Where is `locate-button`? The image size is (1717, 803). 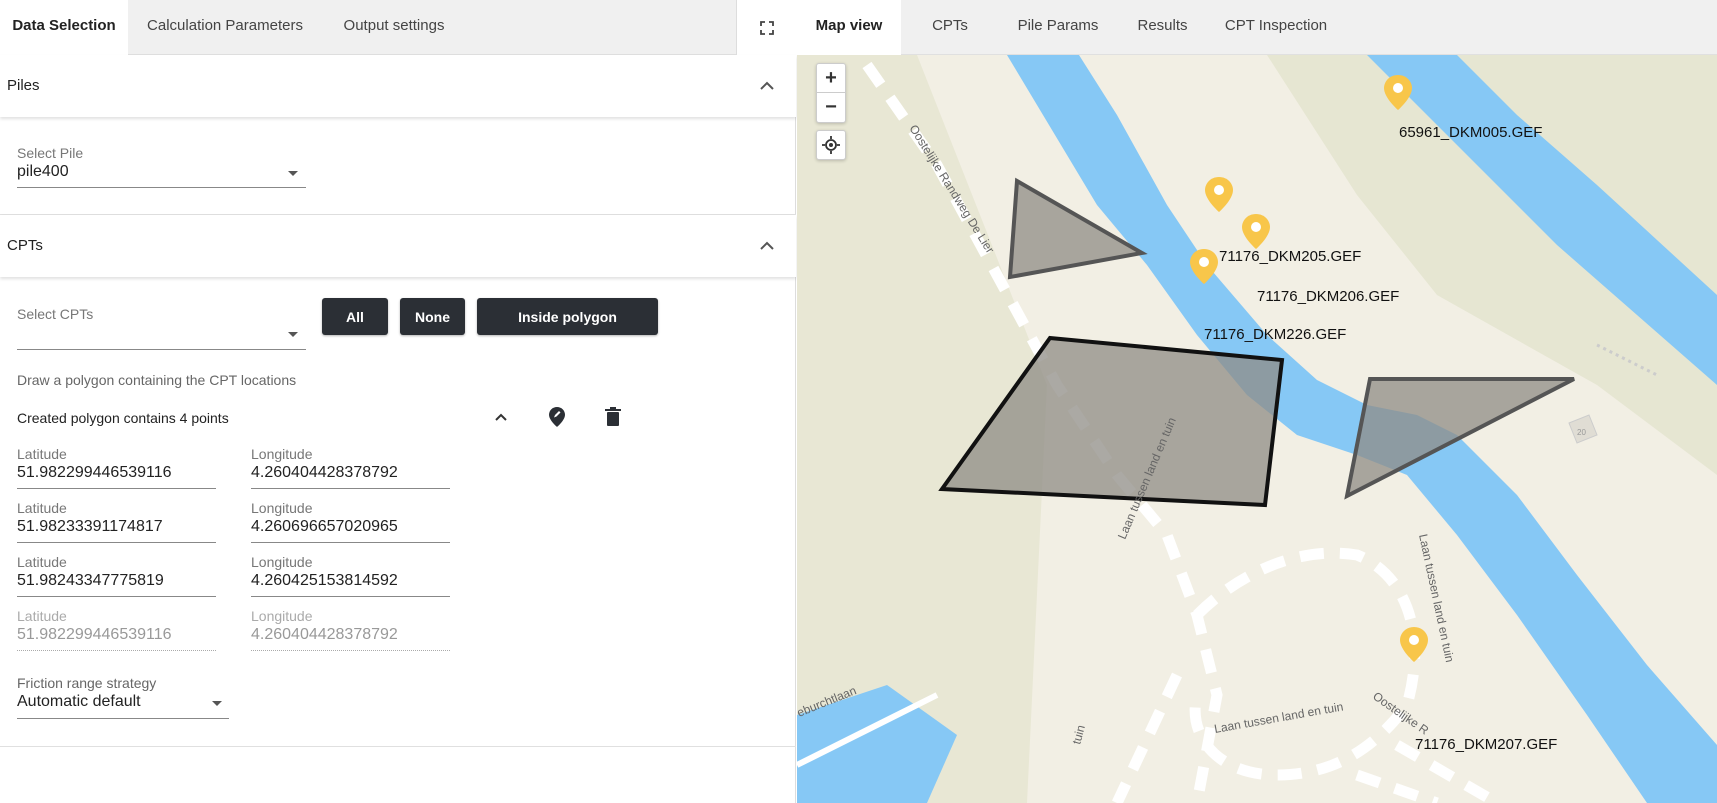 locate-button is located at coordinates (831, 145).